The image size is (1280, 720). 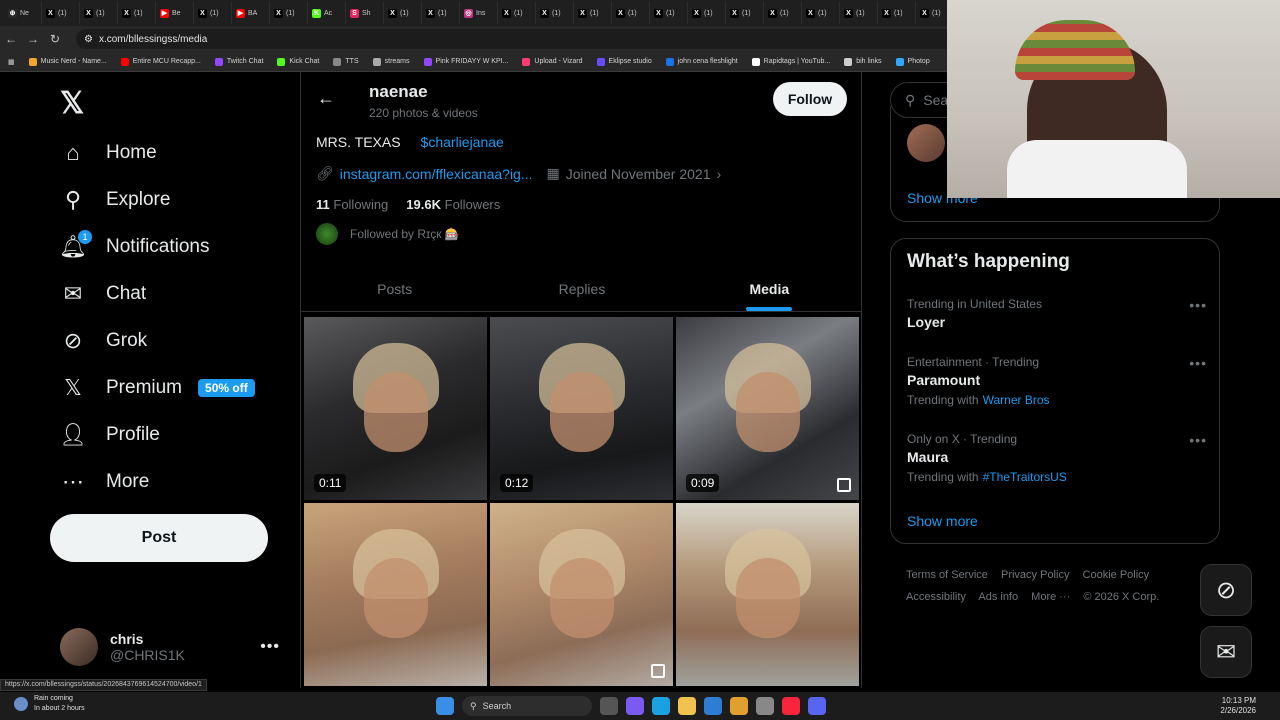 I want to click on reload-icon: ↻, so click(x=55, y=39).